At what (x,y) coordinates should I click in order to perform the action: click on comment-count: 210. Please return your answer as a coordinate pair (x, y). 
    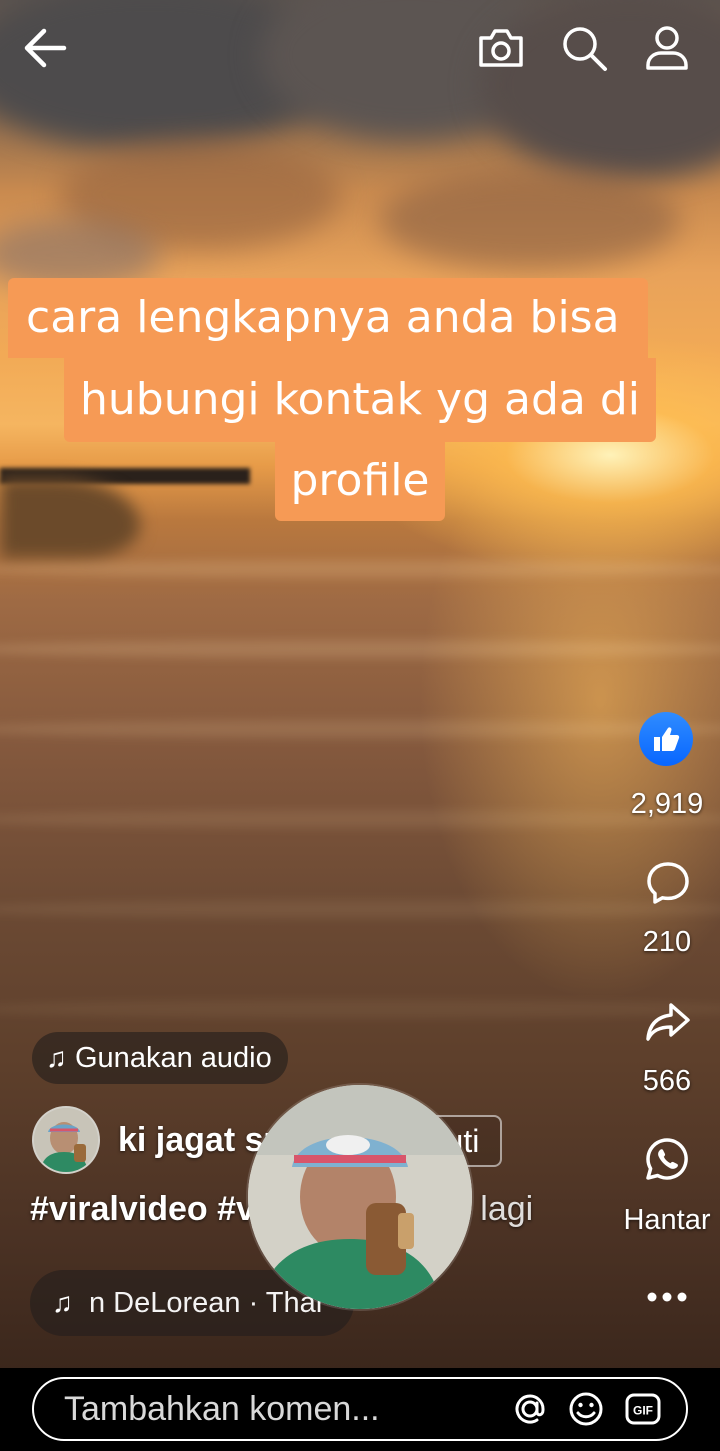
    Looking at the image, I should click on (667, 942).